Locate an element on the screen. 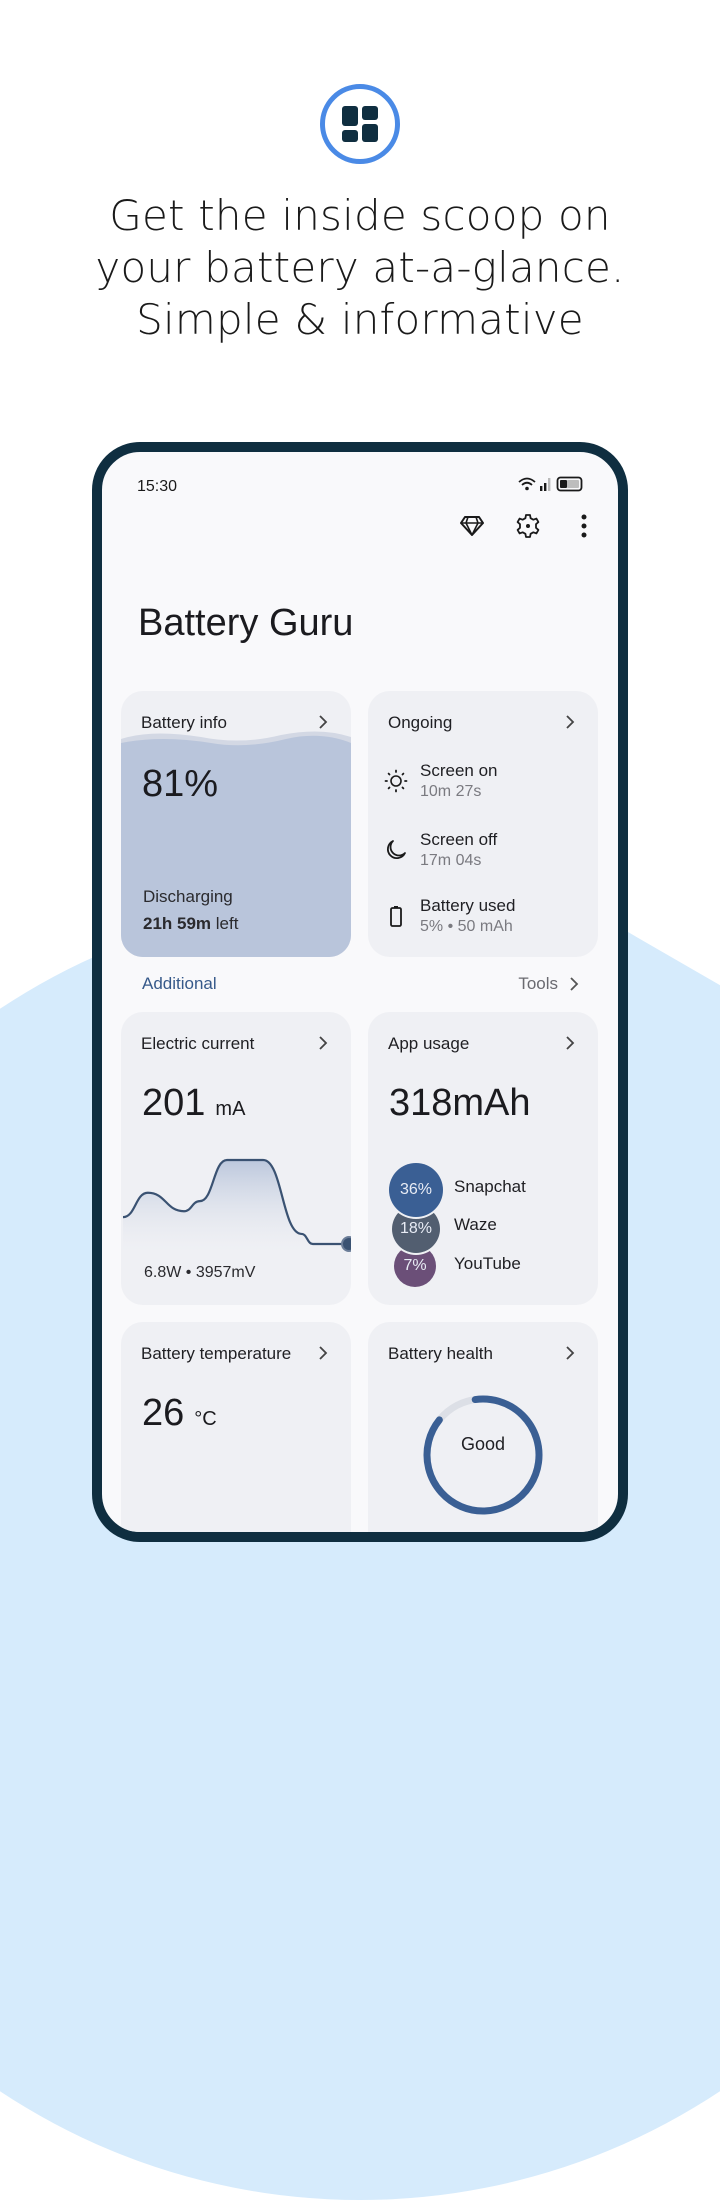  status-time: 15:30 is located at coordinates (157, 486).